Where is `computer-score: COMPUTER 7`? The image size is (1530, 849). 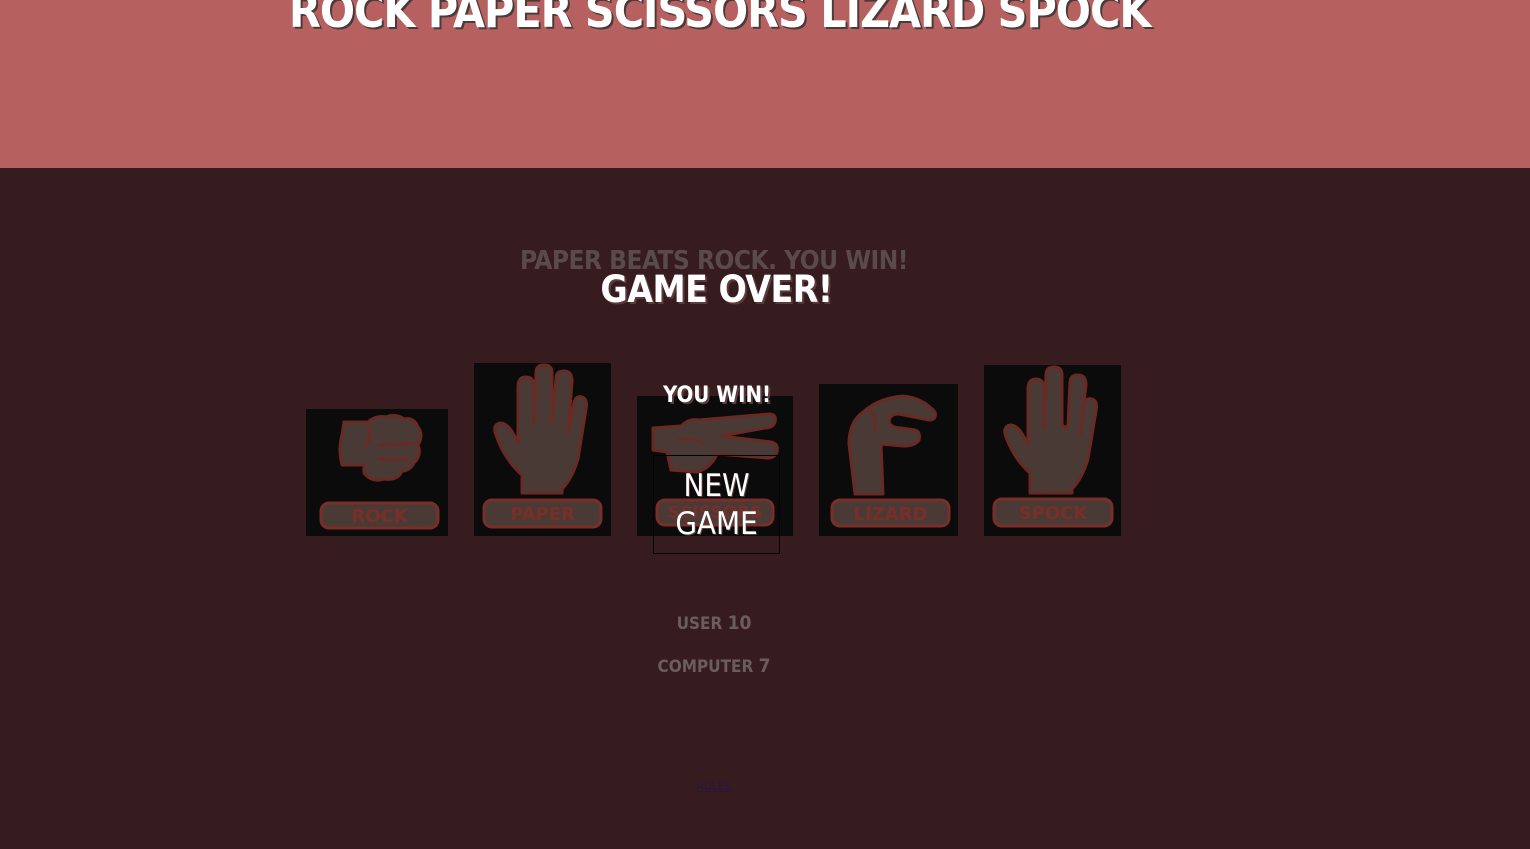
computer-score: COMPUTER 7 is located at coordinates (714, 666).